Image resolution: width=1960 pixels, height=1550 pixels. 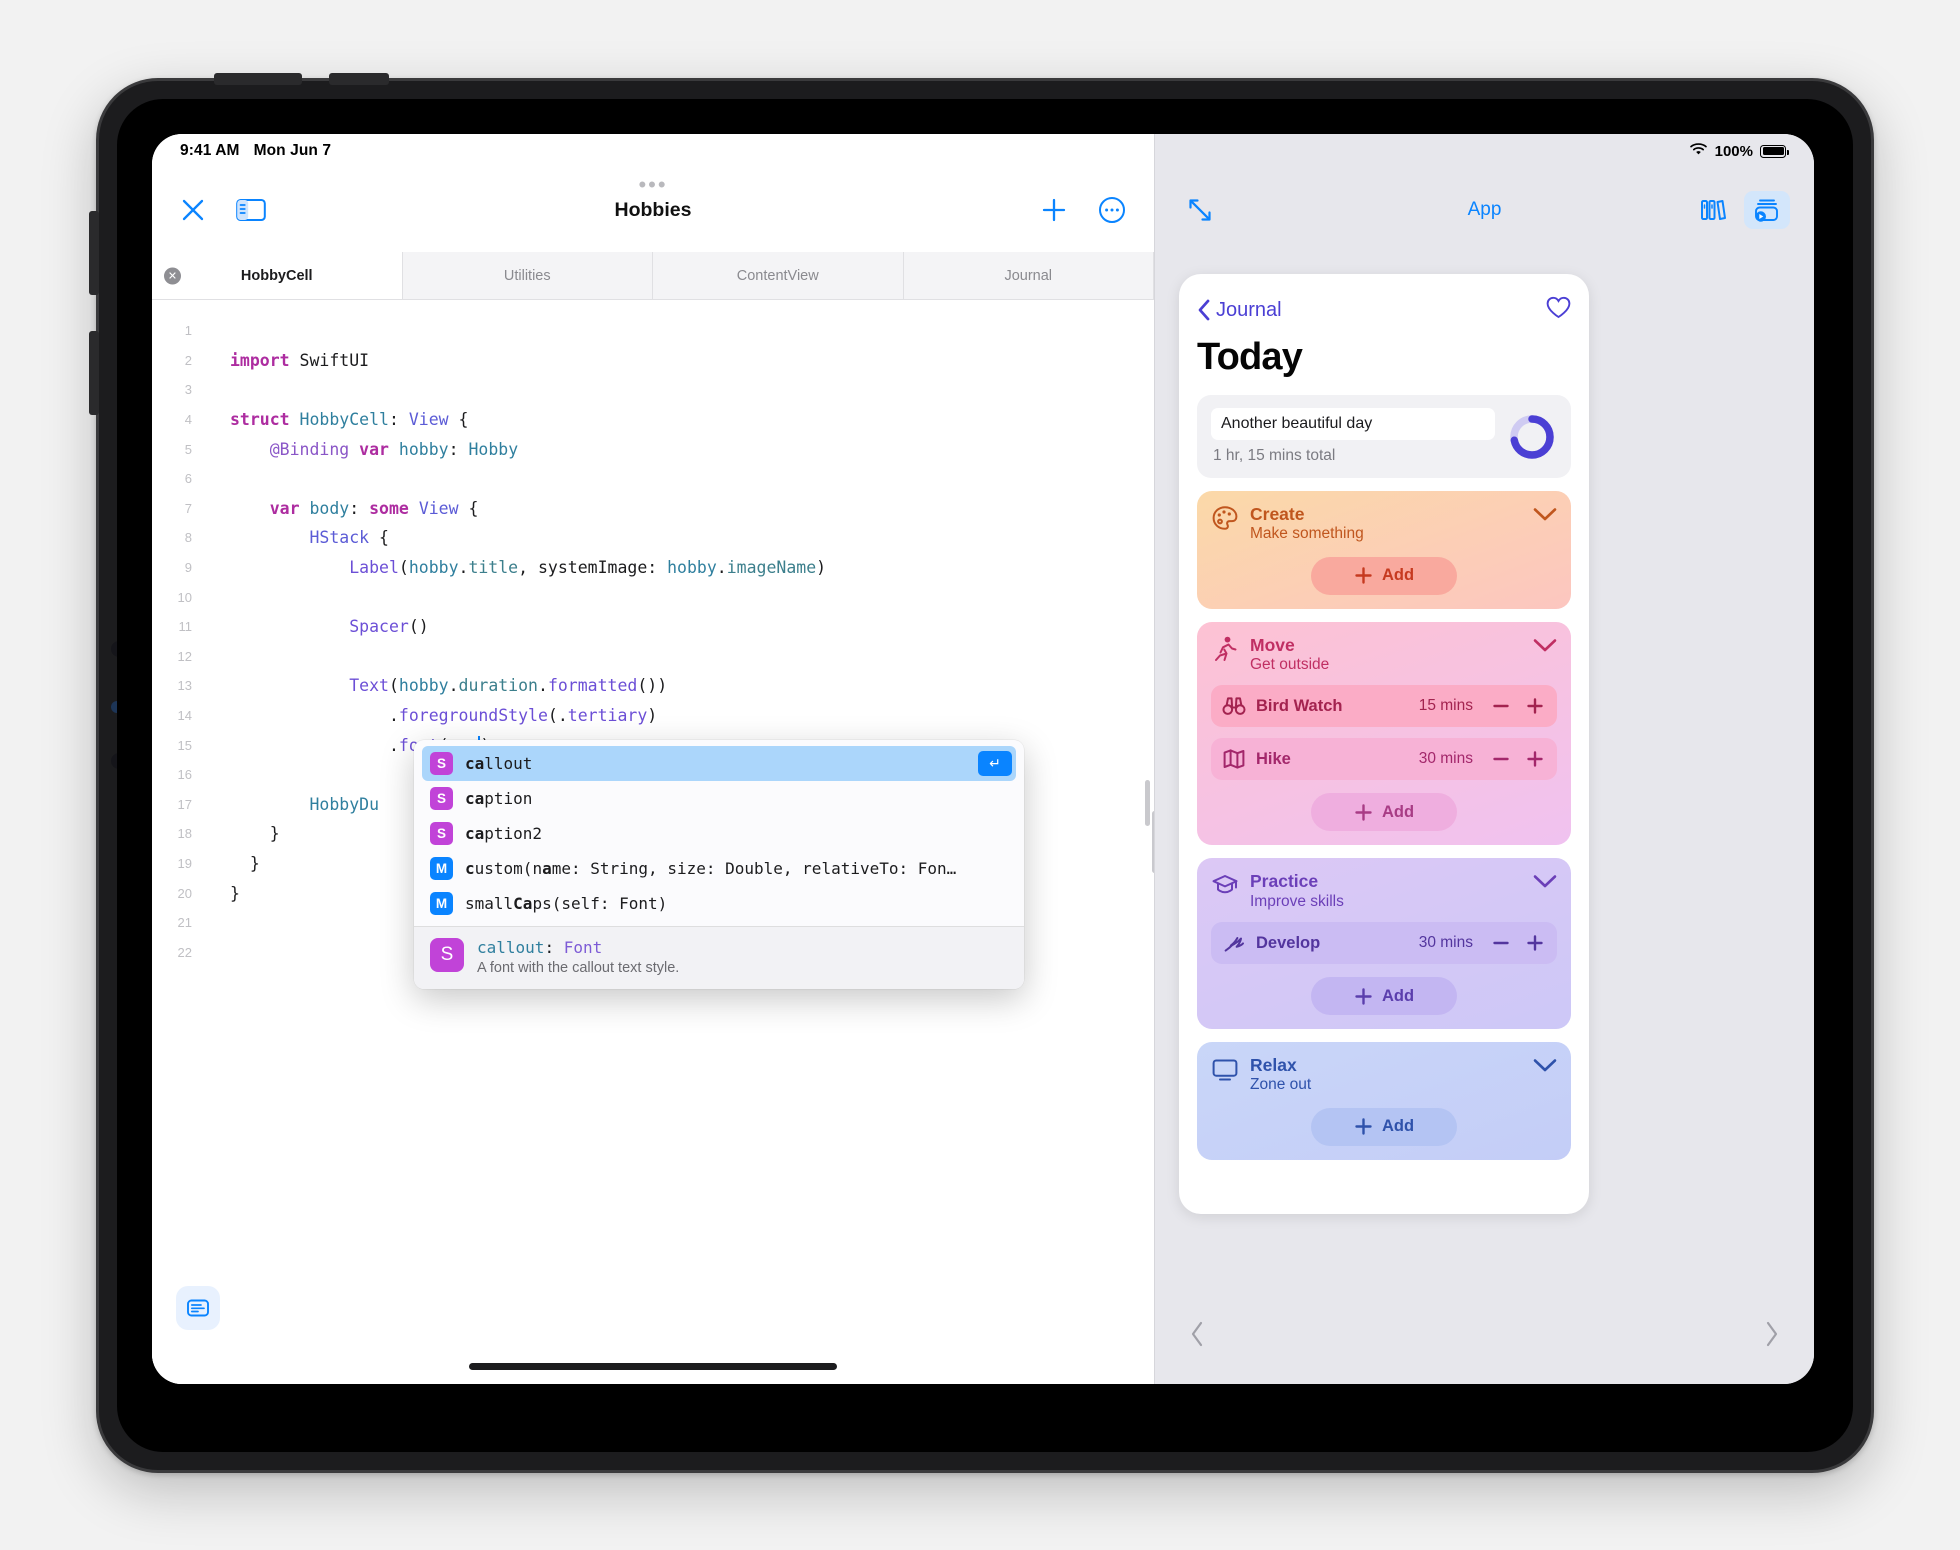 What do you see at coordinates (653, 390) in the screenshot?
I see `code-line: 3` at bounding box center [653, 390].